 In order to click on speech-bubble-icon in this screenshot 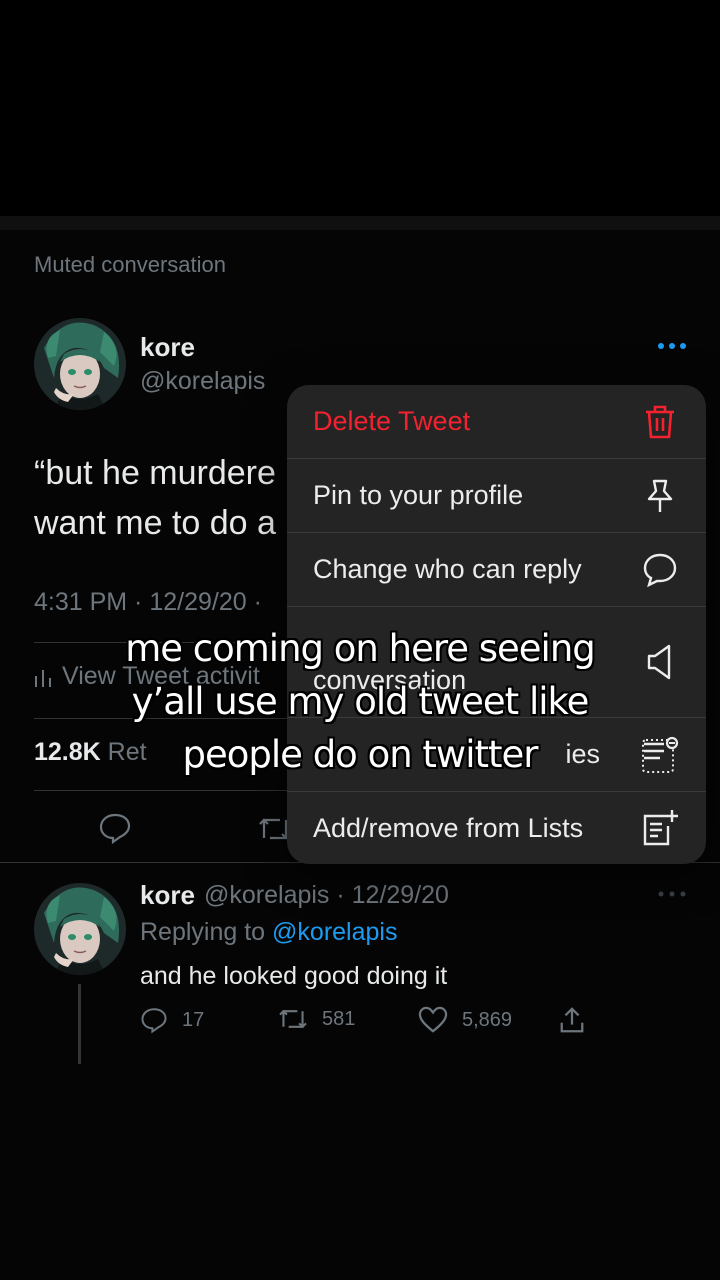, I will do `click(660, 570)`.